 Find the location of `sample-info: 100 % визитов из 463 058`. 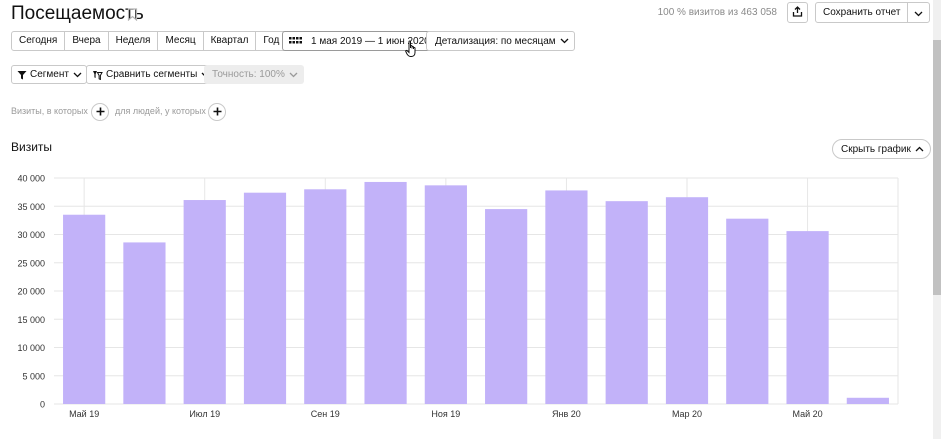

sample-info: 100 % визитов из 463 058 is located at coordinates (717, 12).